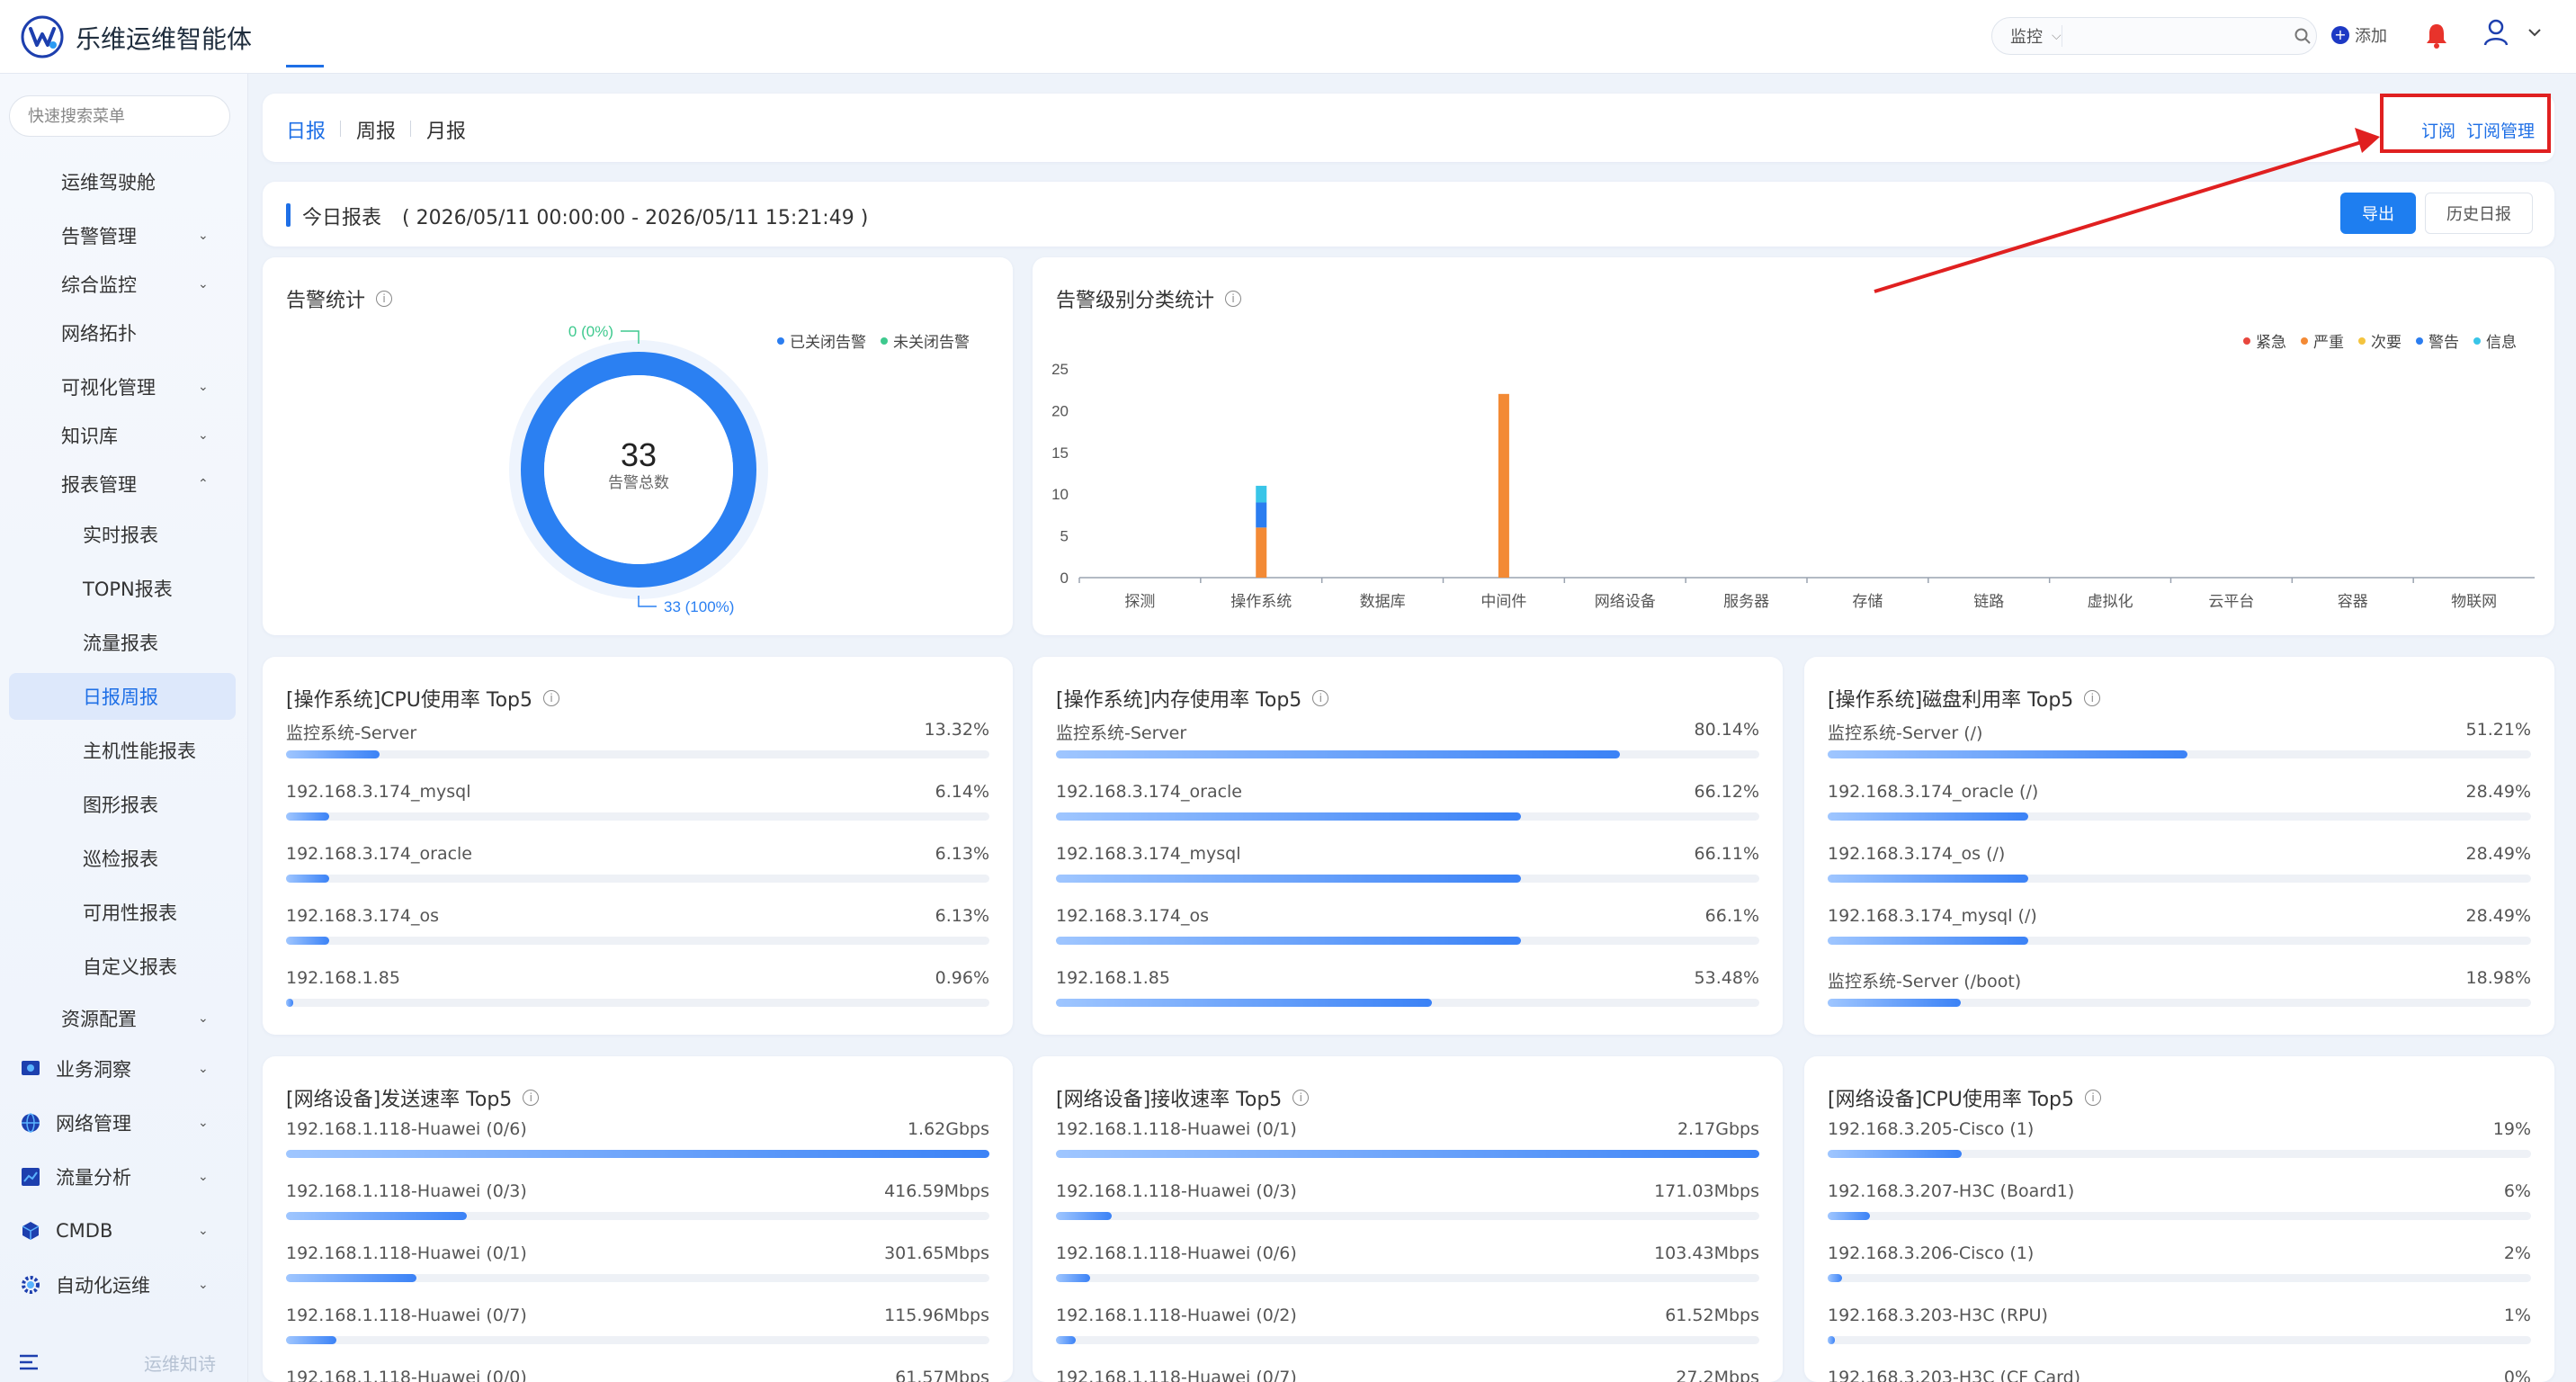 The image size is (2576, 1382). I want to click on open-alarm-label: 33 (100%), so click(699, 606).